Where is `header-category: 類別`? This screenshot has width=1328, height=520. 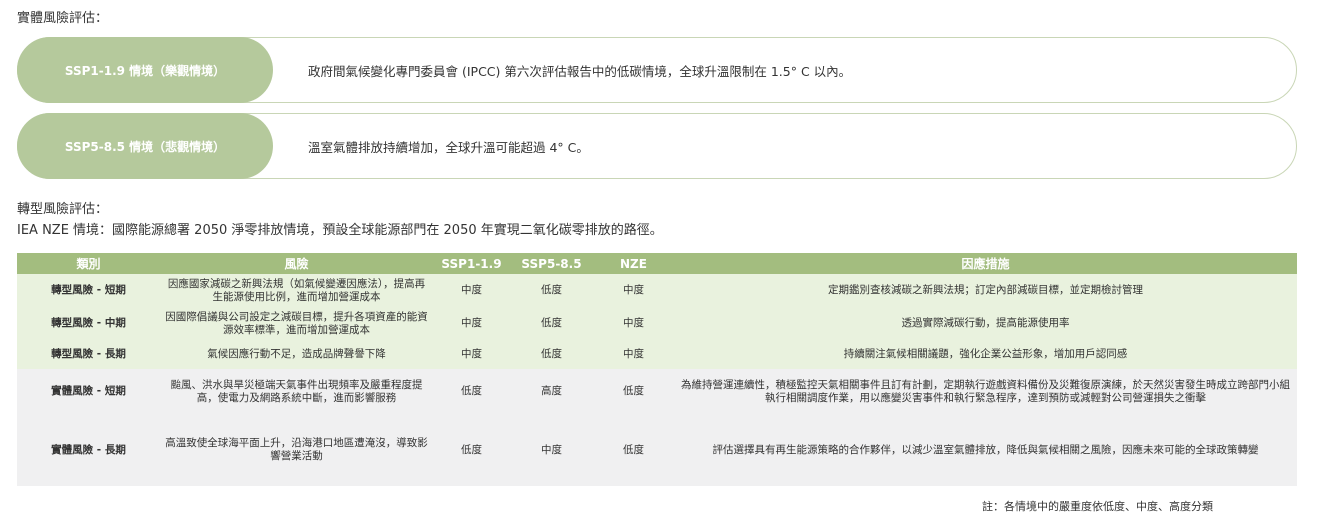
header-category: 類別 is located at coordinates (88, 263).